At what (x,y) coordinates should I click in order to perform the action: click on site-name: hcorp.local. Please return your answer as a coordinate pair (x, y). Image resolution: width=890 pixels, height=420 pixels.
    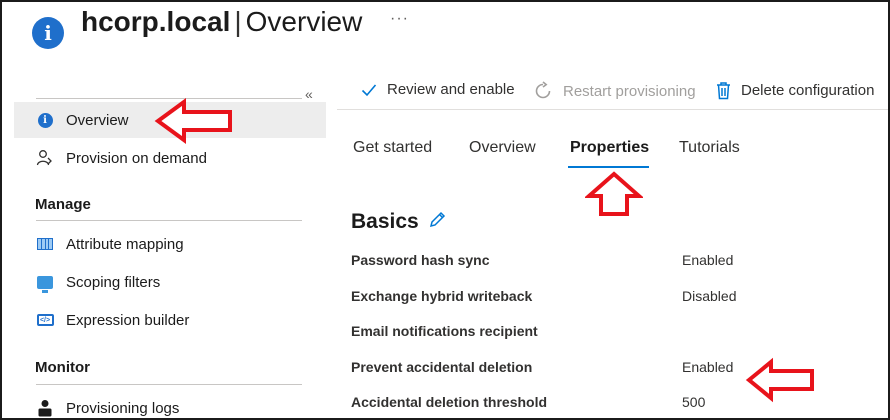
    Looking at the image, I should click on (156, 21).